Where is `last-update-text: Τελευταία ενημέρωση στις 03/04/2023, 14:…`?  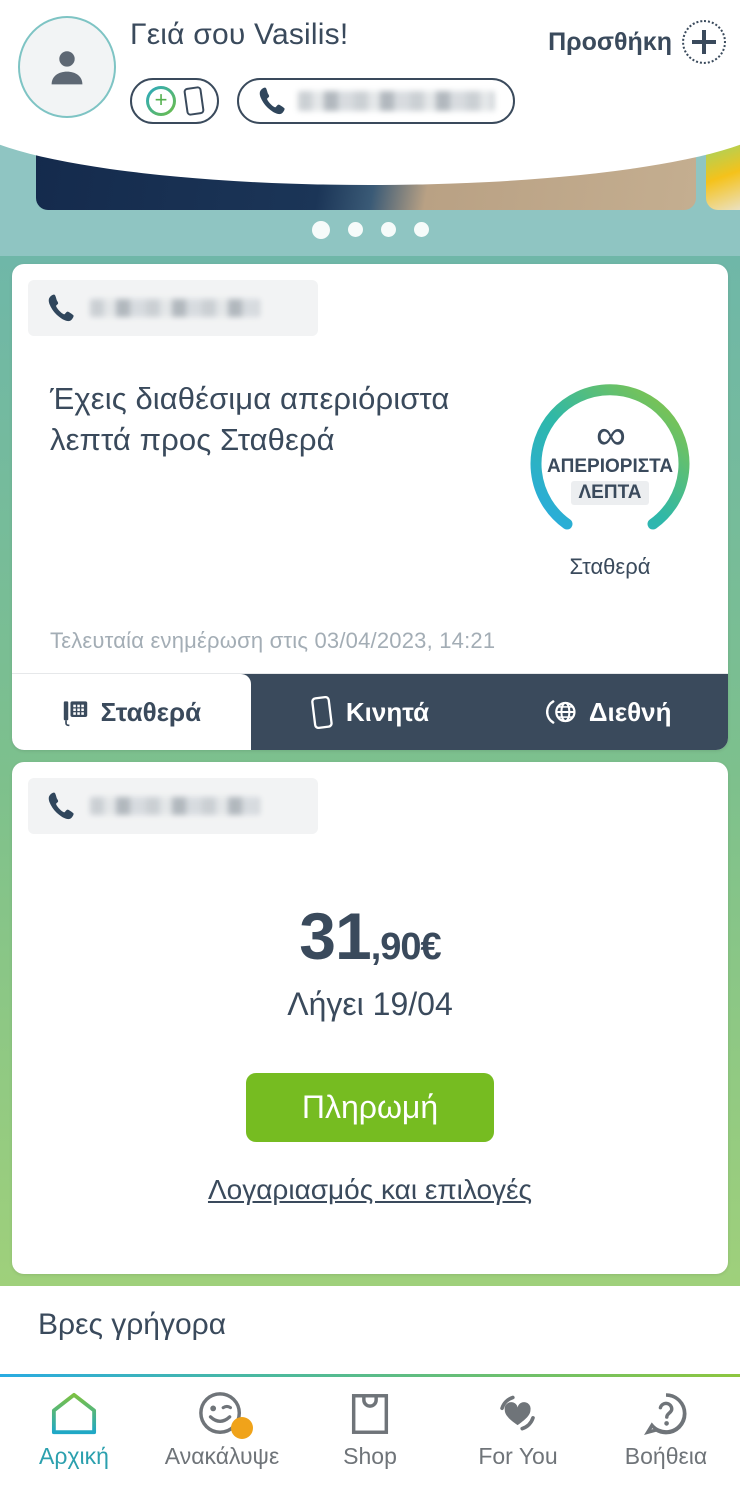
last-update-text: Τελευταία ενημέρωση στις 03/04/2023, 14:… is located at coordinates (273, 640).